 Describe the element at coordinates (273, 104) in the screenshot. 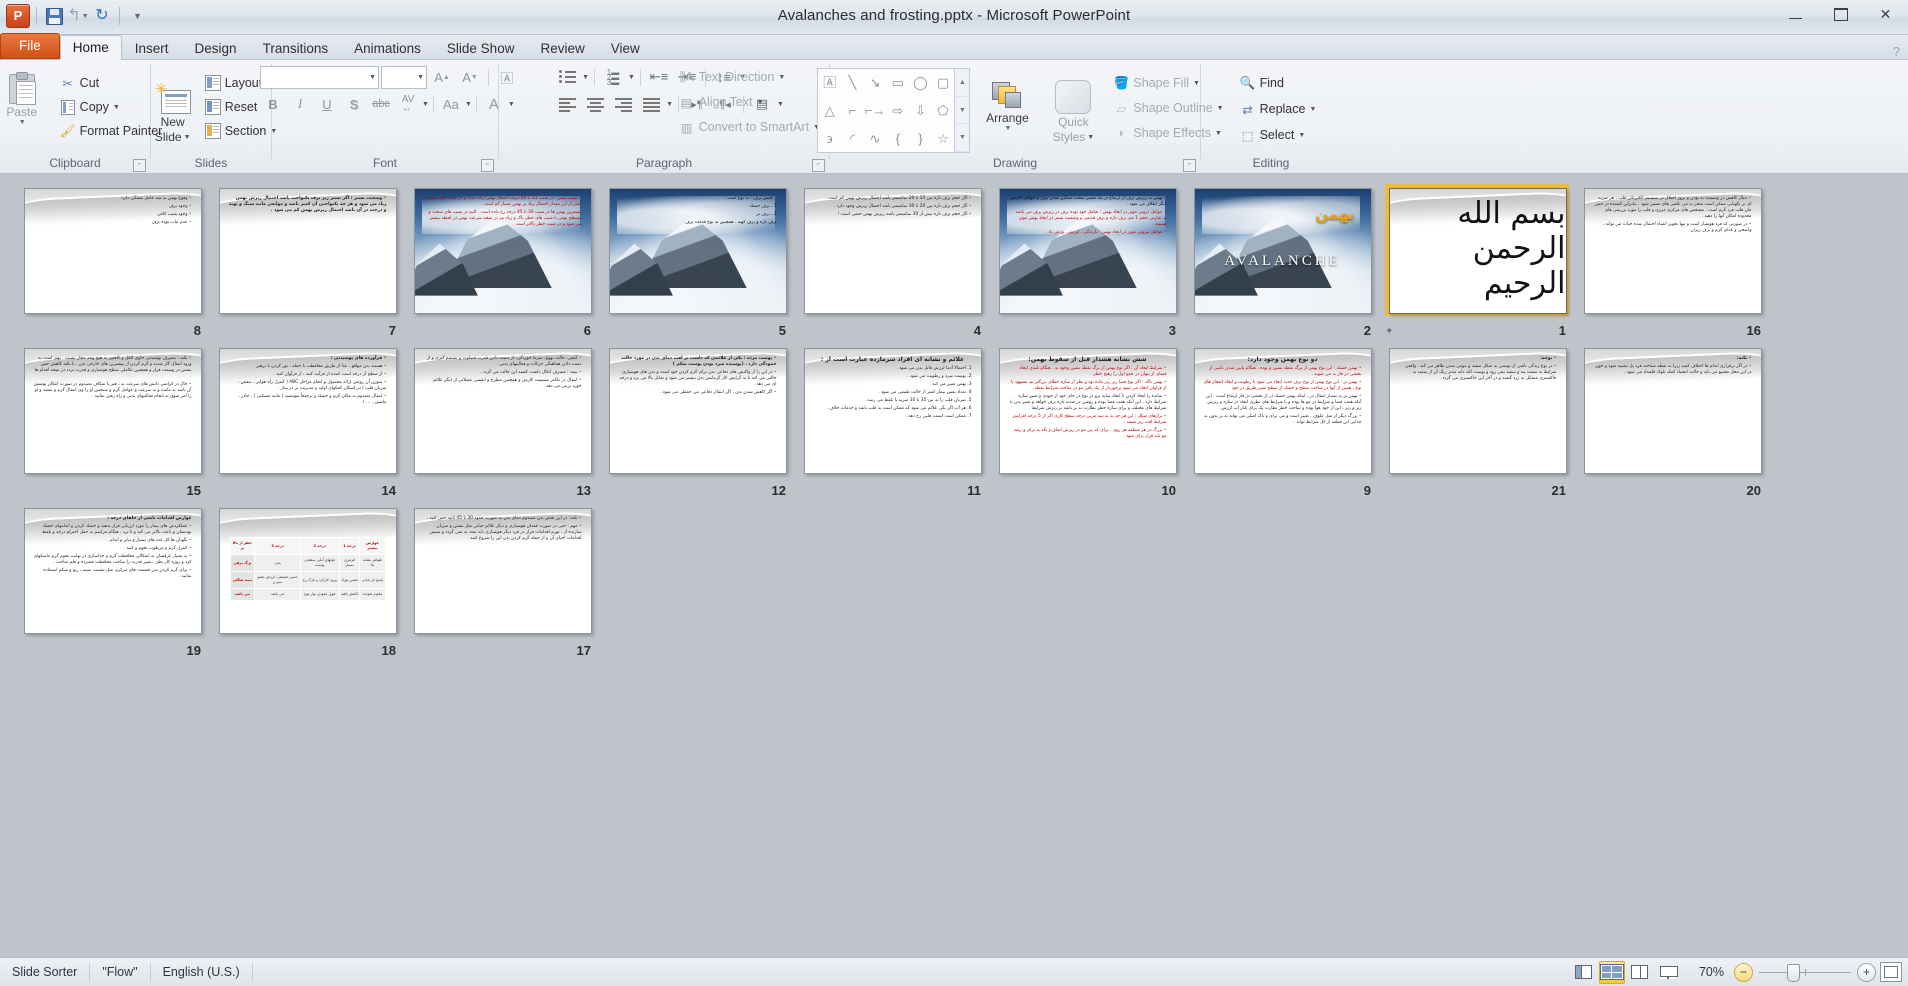

I see `bold-button: B` at that location.